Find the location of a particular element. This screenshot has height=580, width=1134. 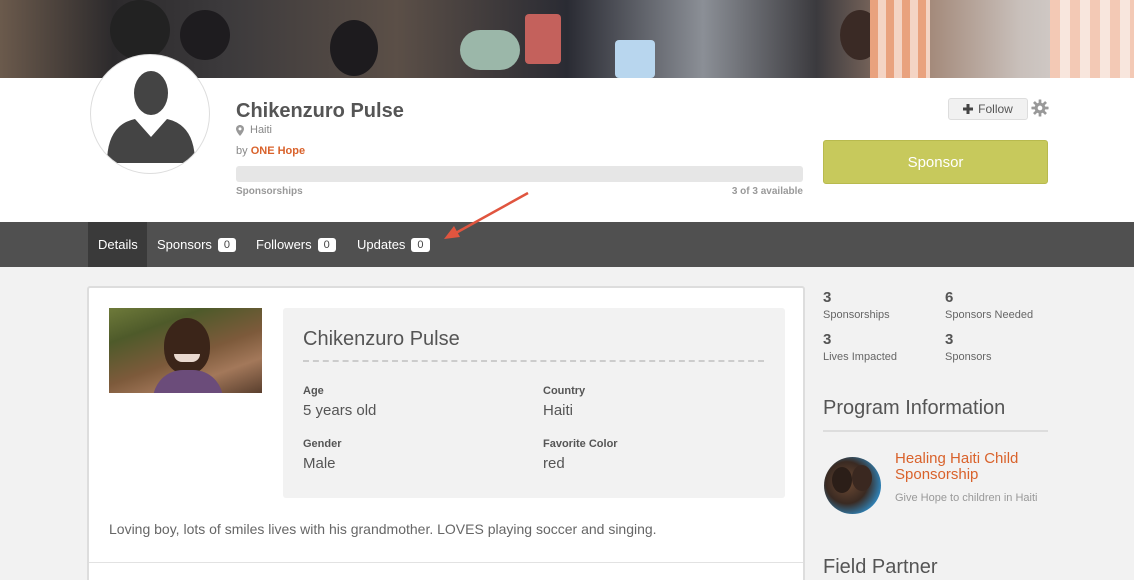

plus-icon is located at coordinates (968, 109).